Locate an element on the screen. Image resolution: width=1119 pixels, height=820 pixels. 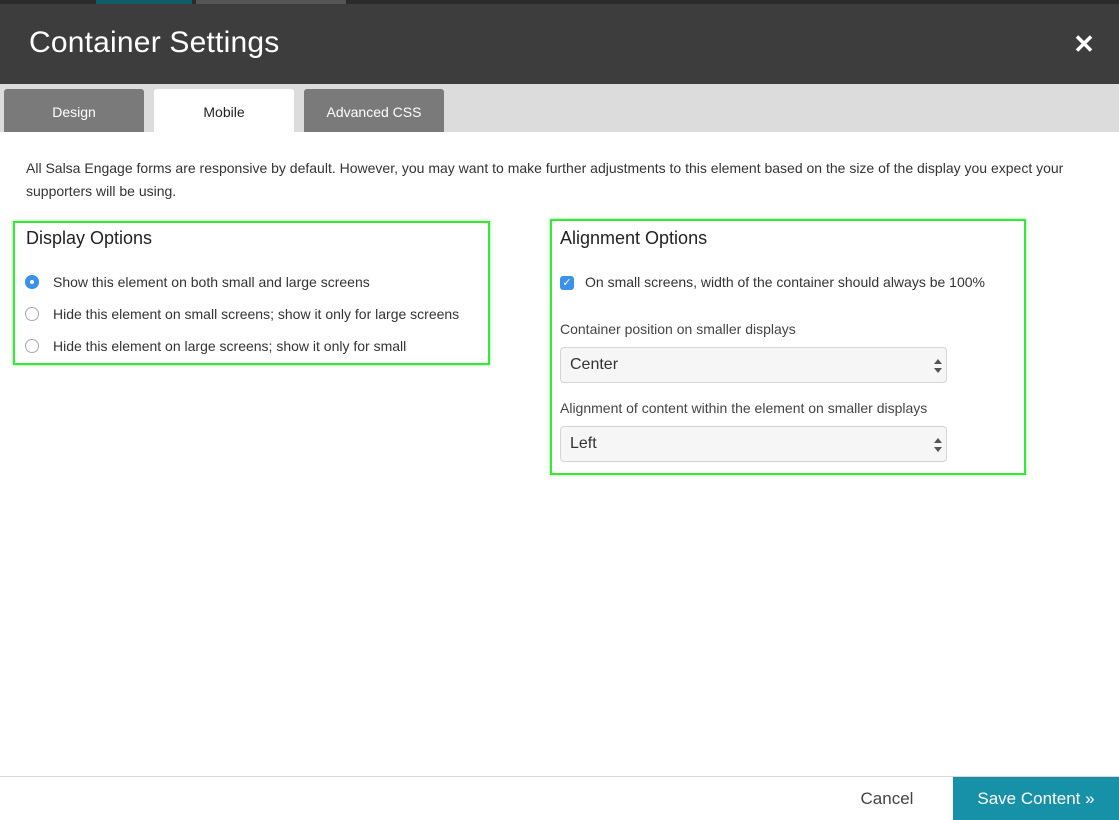
container-position-label: Container position on smaller displays is located at coordinates (678, 329).